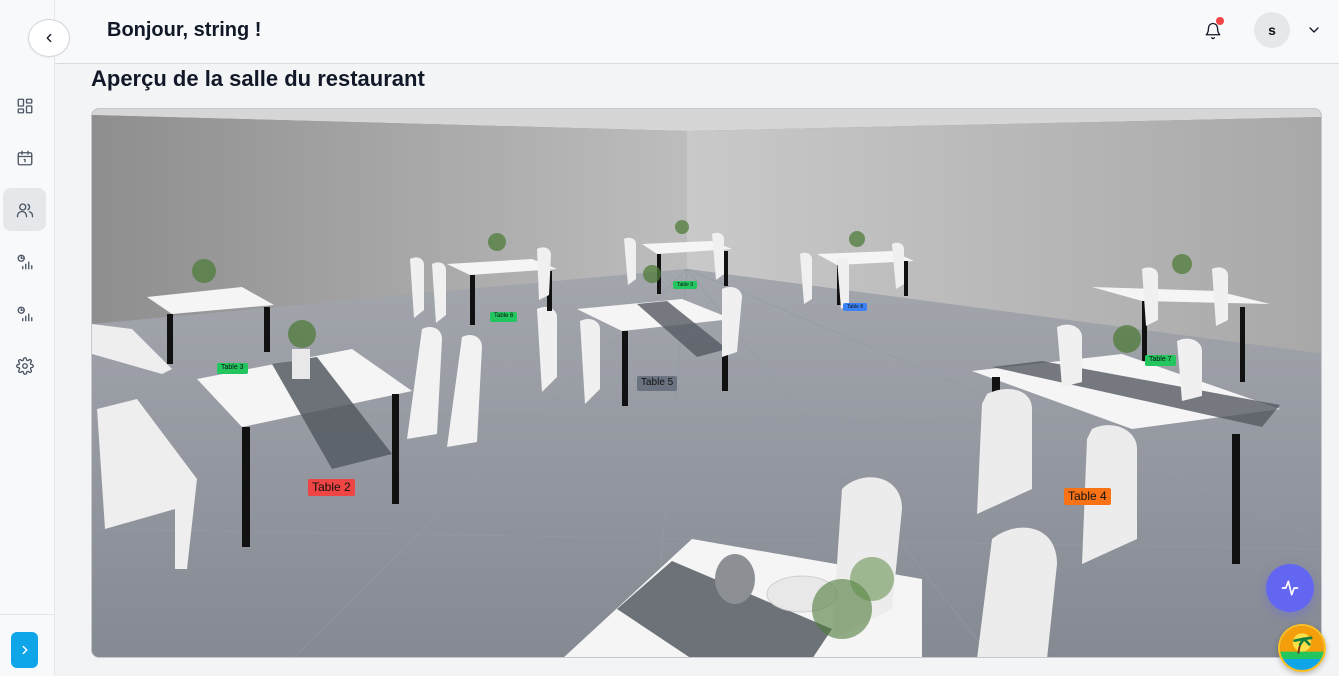 This screenshot has width=1339, height=676. I want to click on table-label: Table 4, so click(1087, 496).